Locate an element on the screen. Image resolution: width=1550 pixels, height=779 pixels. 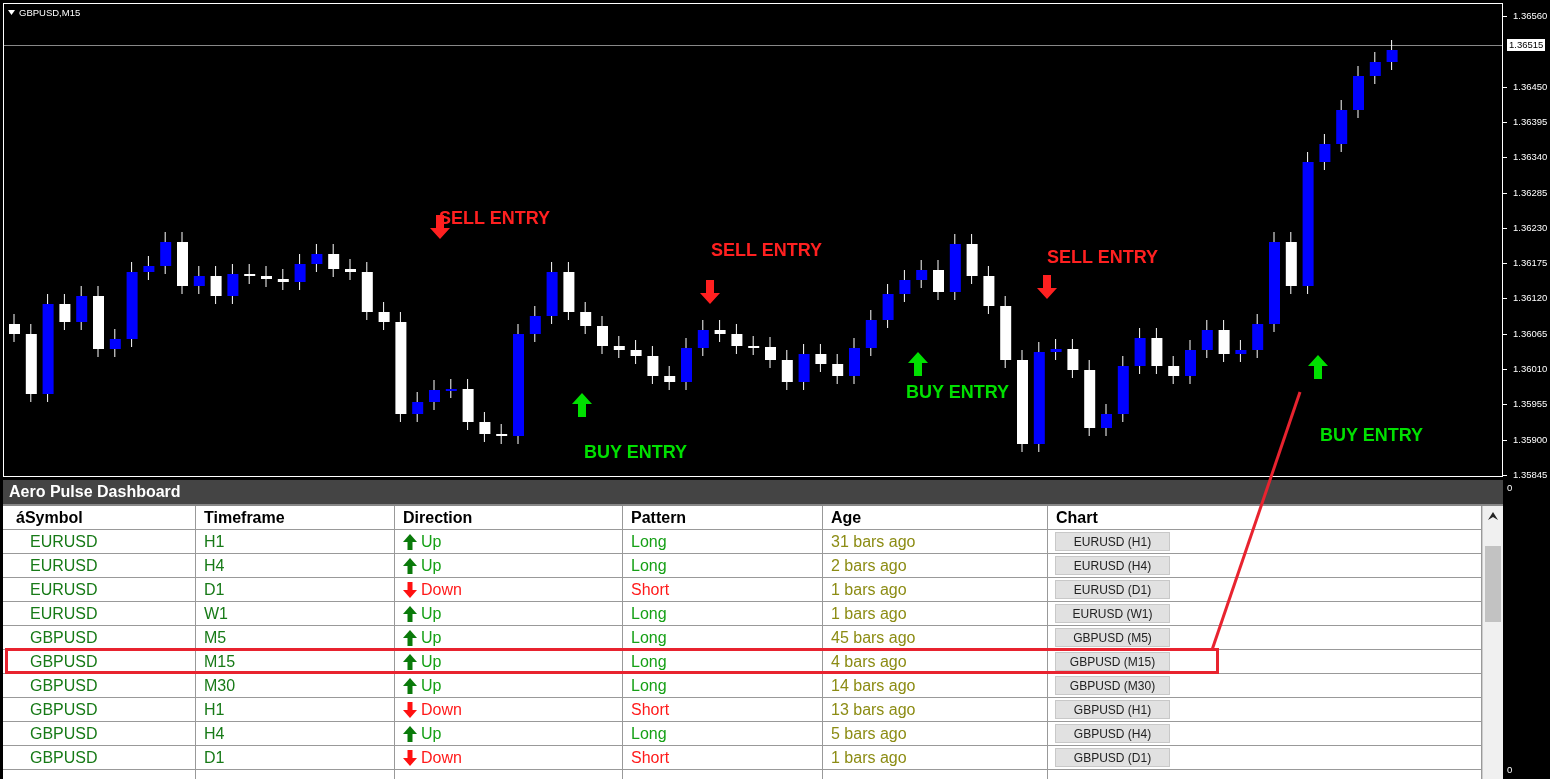
chart-button: EURUSD (H4) is located at coordinates (1112, 565).